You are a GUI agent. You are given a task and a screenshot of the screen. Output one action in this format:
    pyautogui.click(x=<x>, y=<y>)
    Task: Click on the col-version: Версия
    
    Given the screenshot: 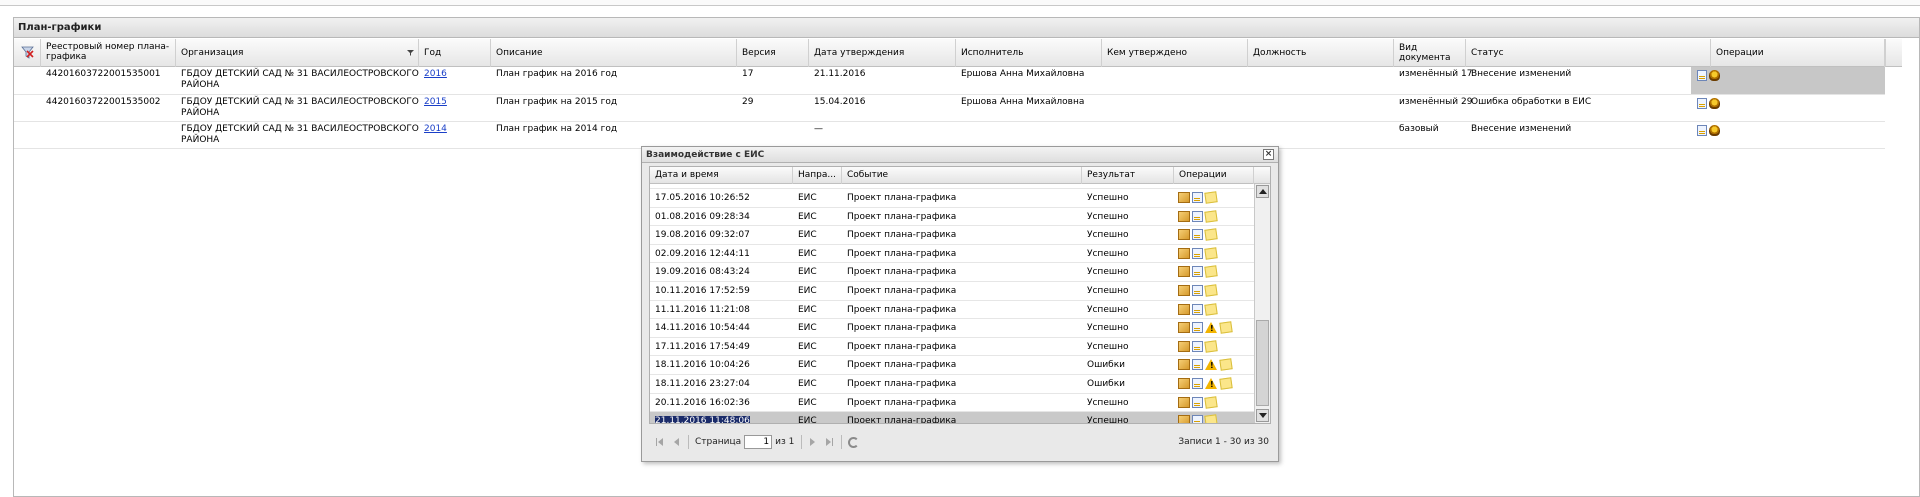 What is the action you would take?
    pyautogui.click(x=773, y=53)
    